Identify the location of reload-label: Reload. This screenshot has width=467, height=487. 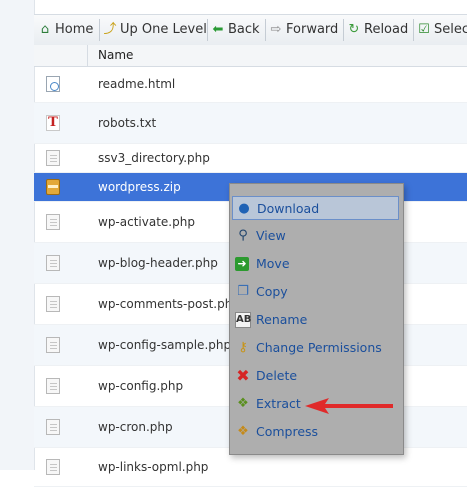
(386, 29).